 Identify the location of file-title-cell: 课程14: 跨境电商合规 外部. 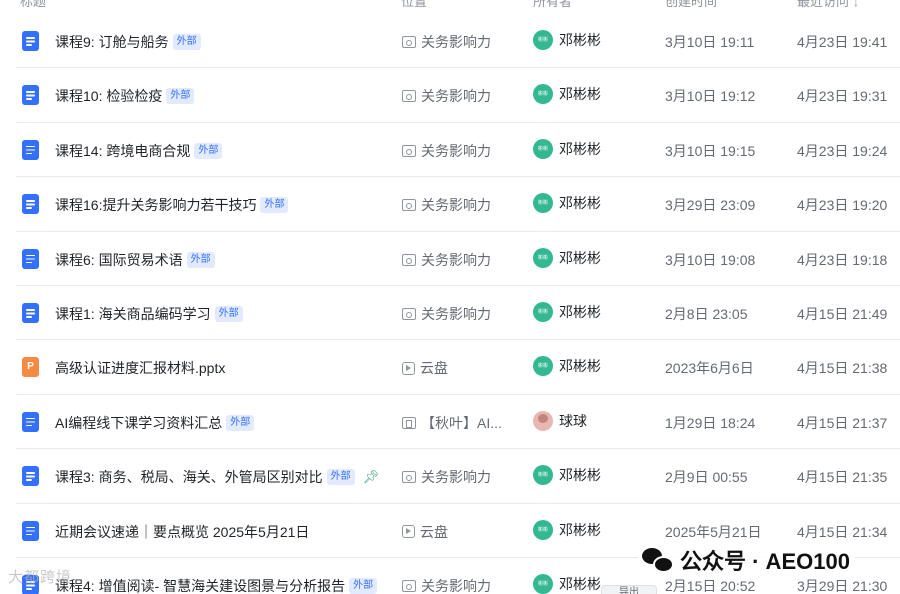
(139, 151).